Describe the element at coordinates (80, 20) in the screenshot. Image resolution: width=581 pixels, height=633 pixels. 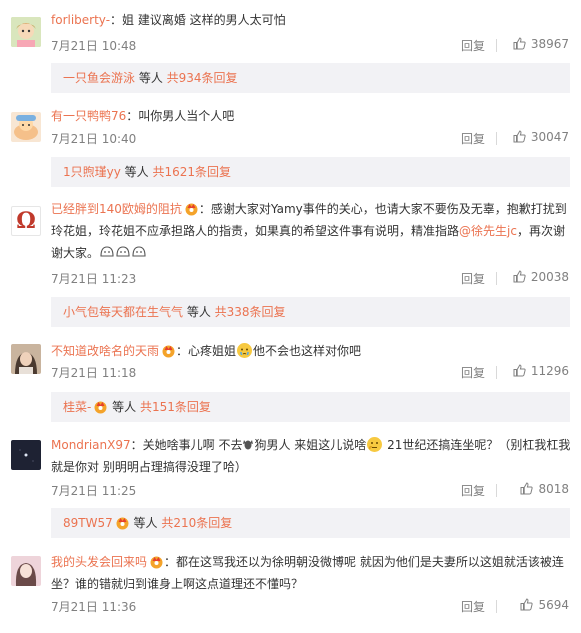
I see `username-link: forliberty-` at that location.